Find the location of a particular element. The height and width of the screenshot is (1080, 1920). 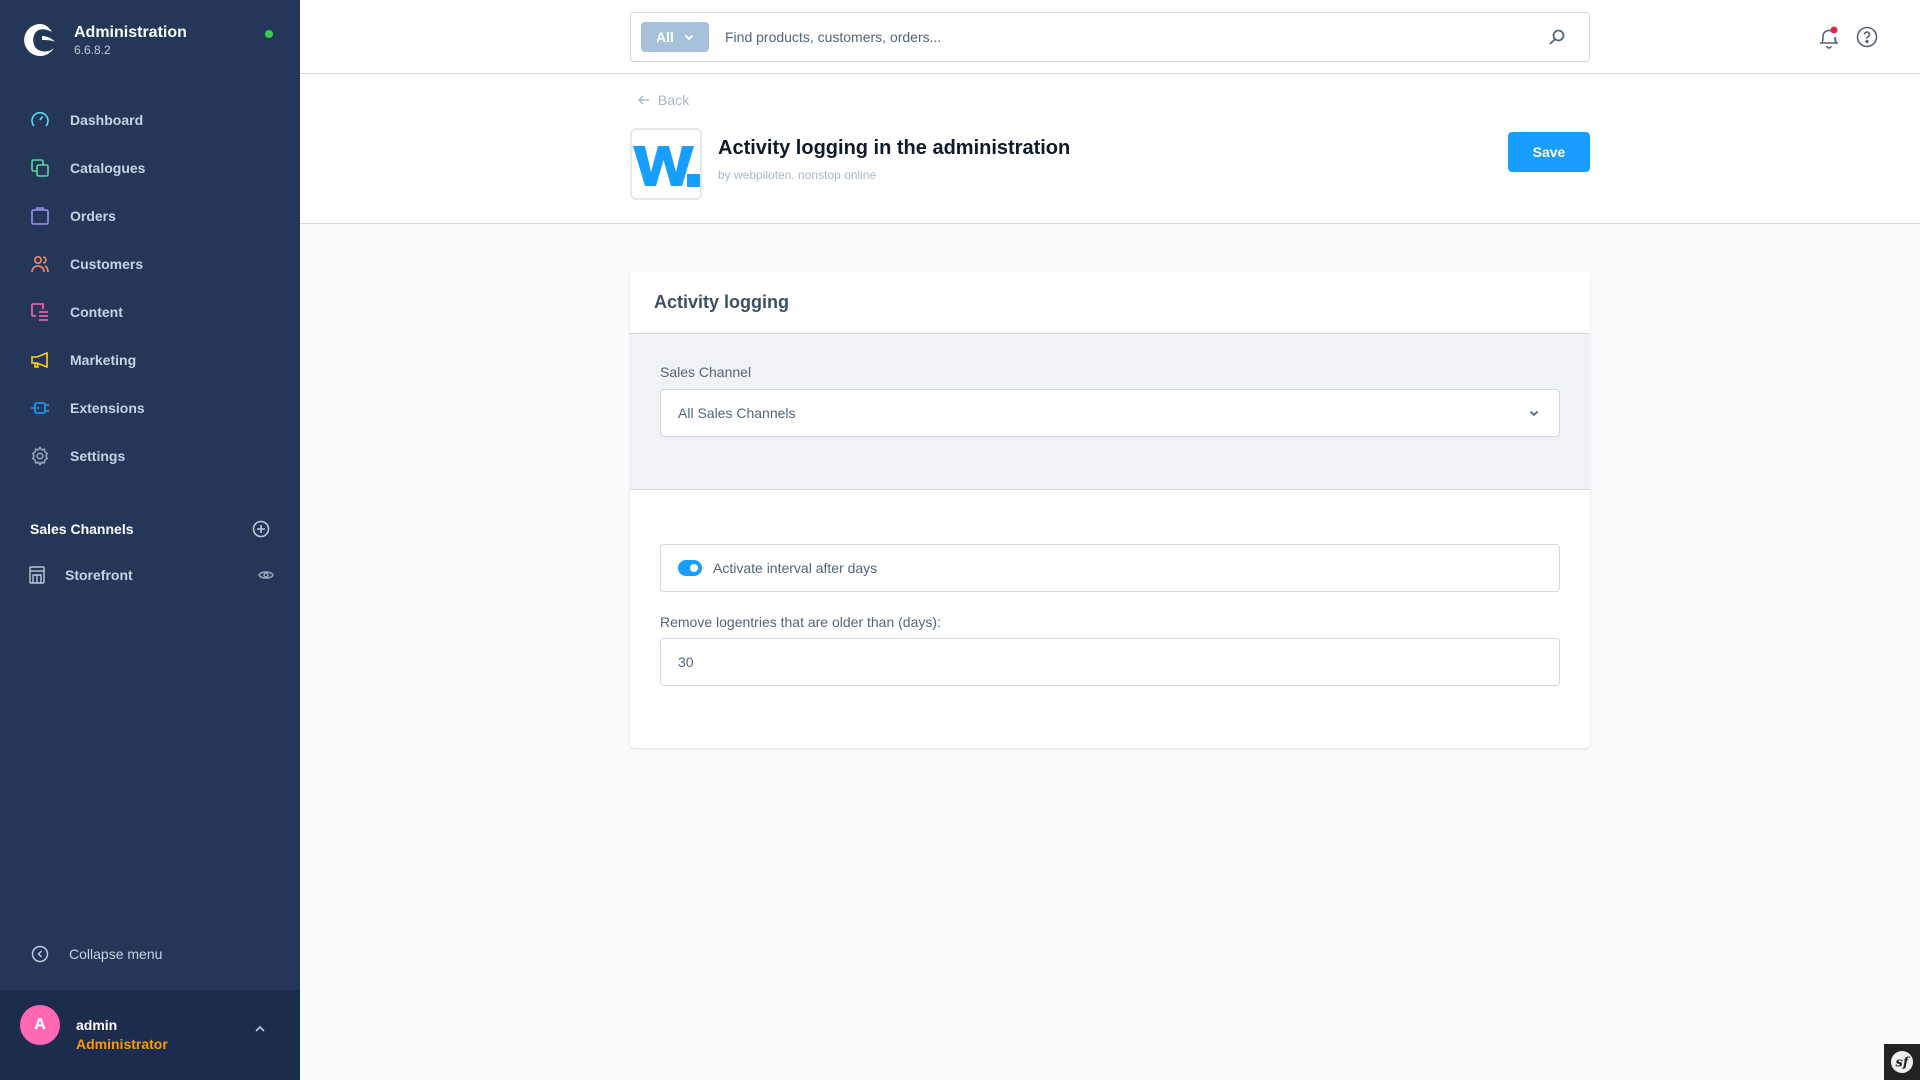

sidebar-item-label: Content is located at coordinates (96, 312).